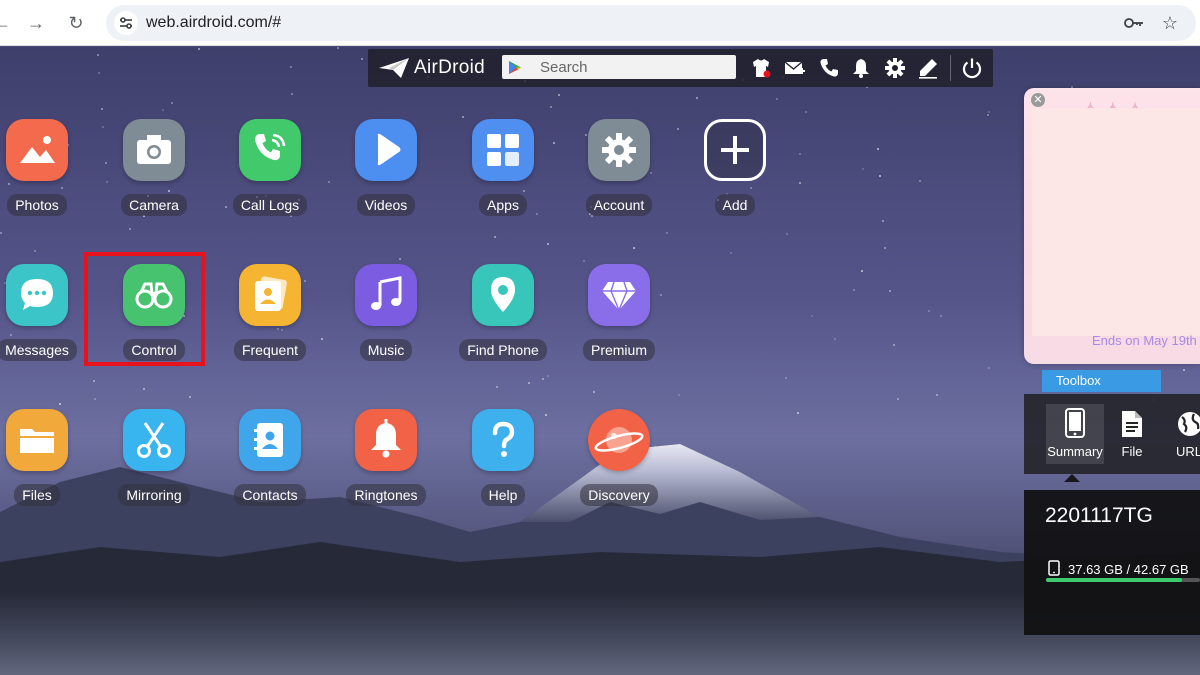 This screenshot has width=1200, height=675. Describe the element at coordinates (619, 319) in the screenshot. I see `app-premium: Premium` at that location.